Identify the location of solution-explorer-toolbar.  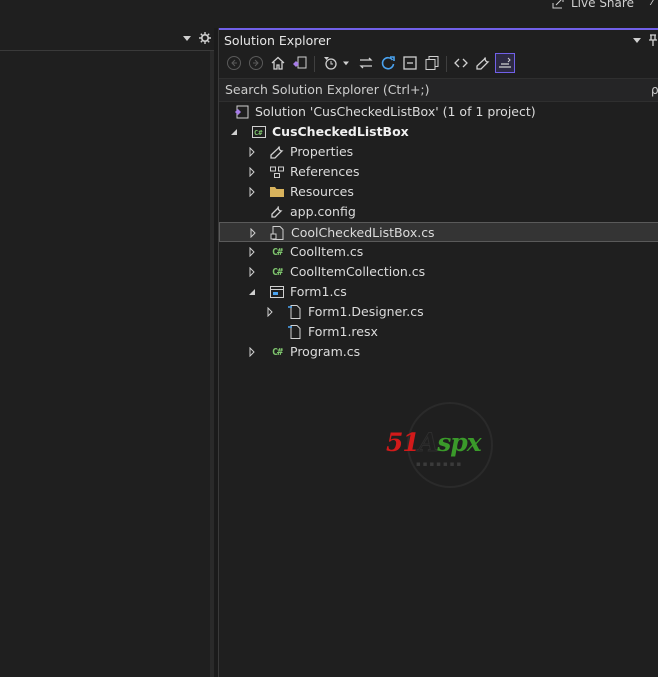
(438, 64).